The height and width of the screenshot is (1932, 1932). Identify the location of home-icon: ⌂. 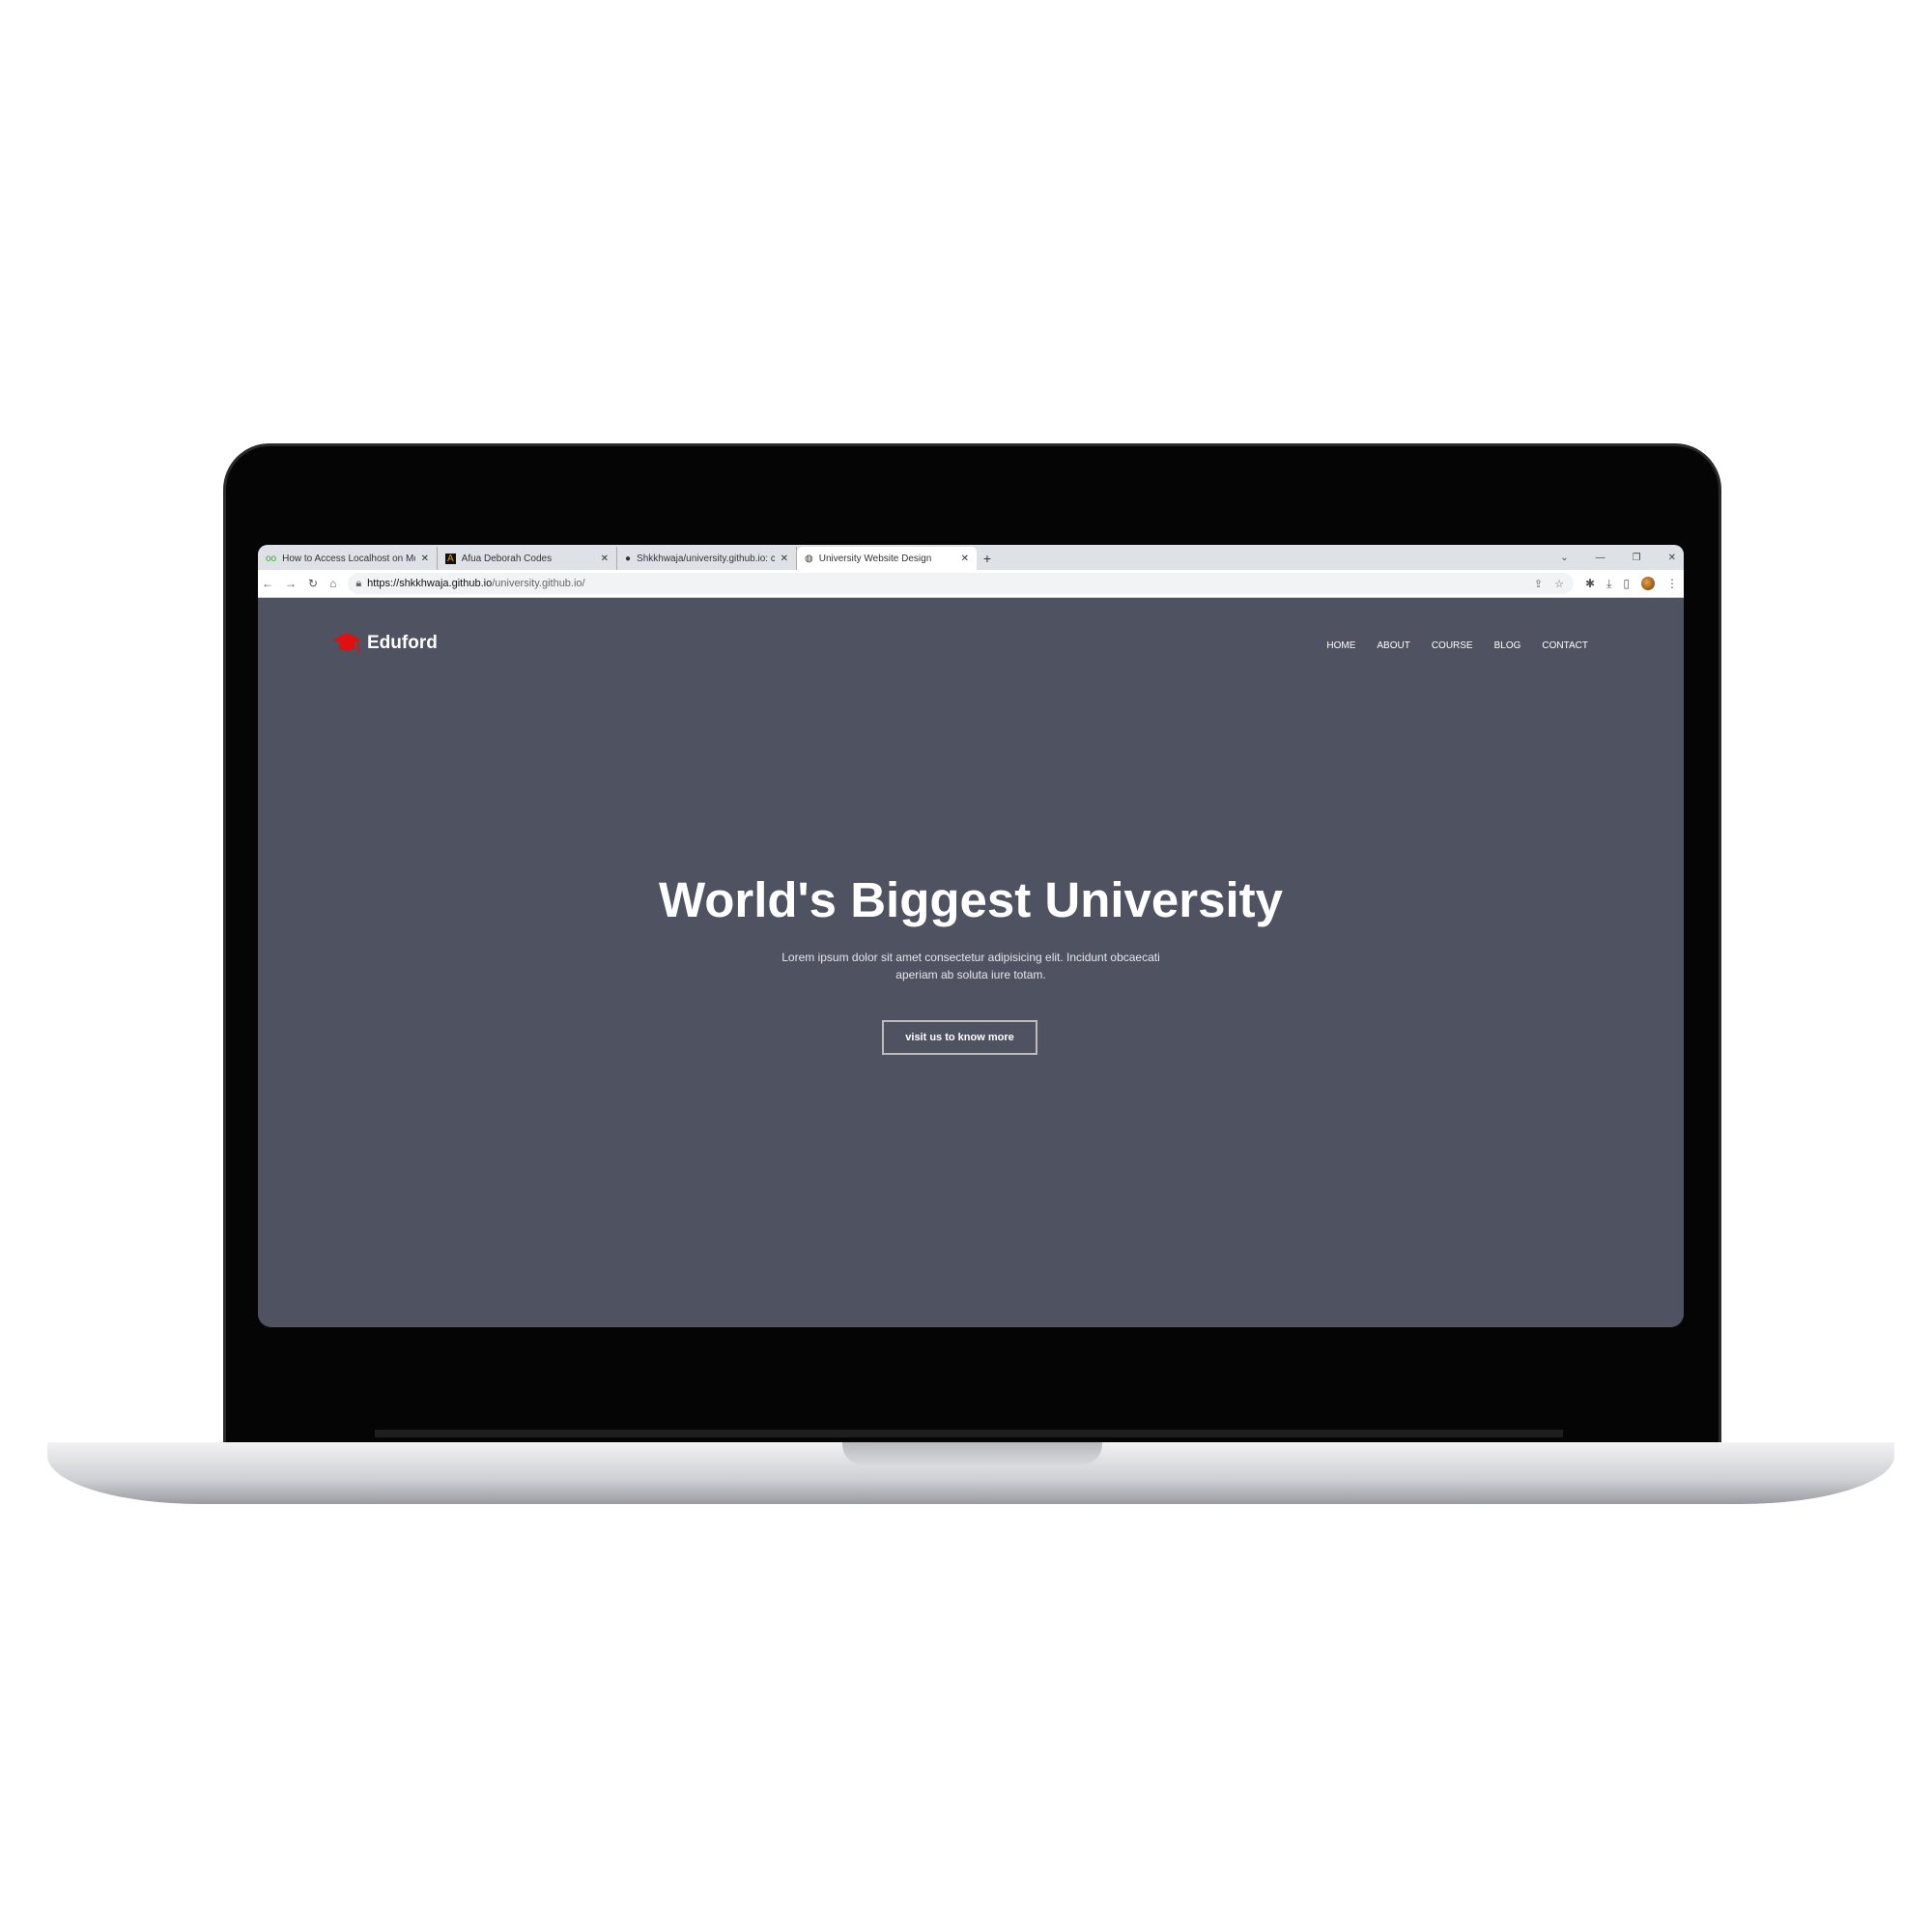
(332, 583).